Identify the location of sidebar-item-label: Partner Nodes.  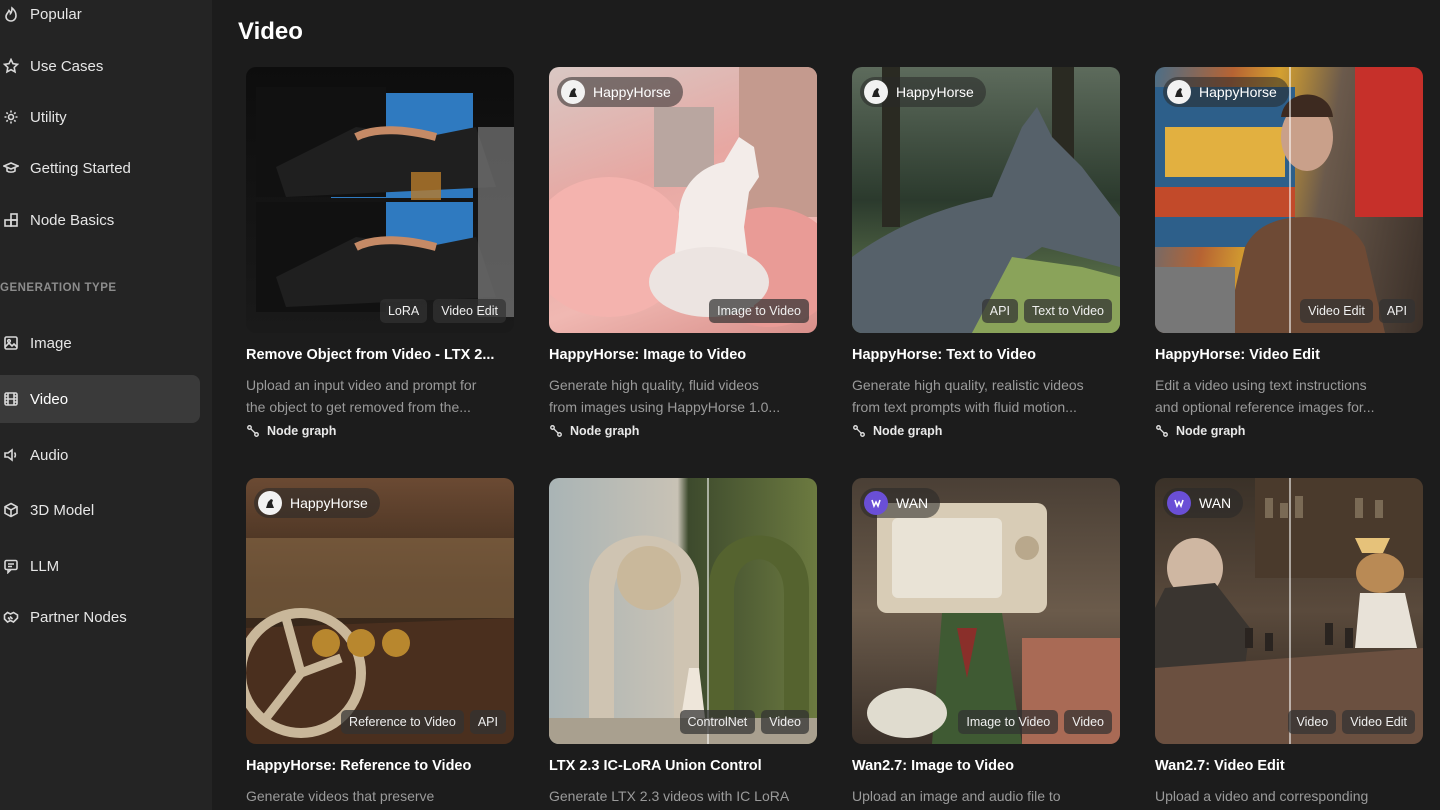
(78, 617).